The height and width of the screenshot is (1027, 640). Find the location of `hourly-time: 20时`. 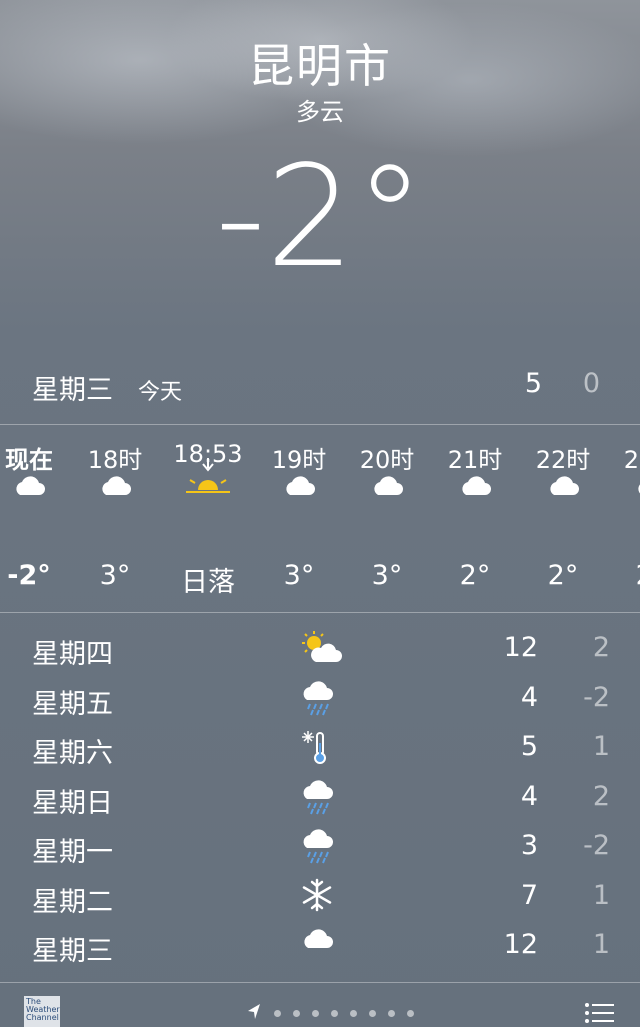

hourly-time: 20时 is located at coordinates (387, 460).